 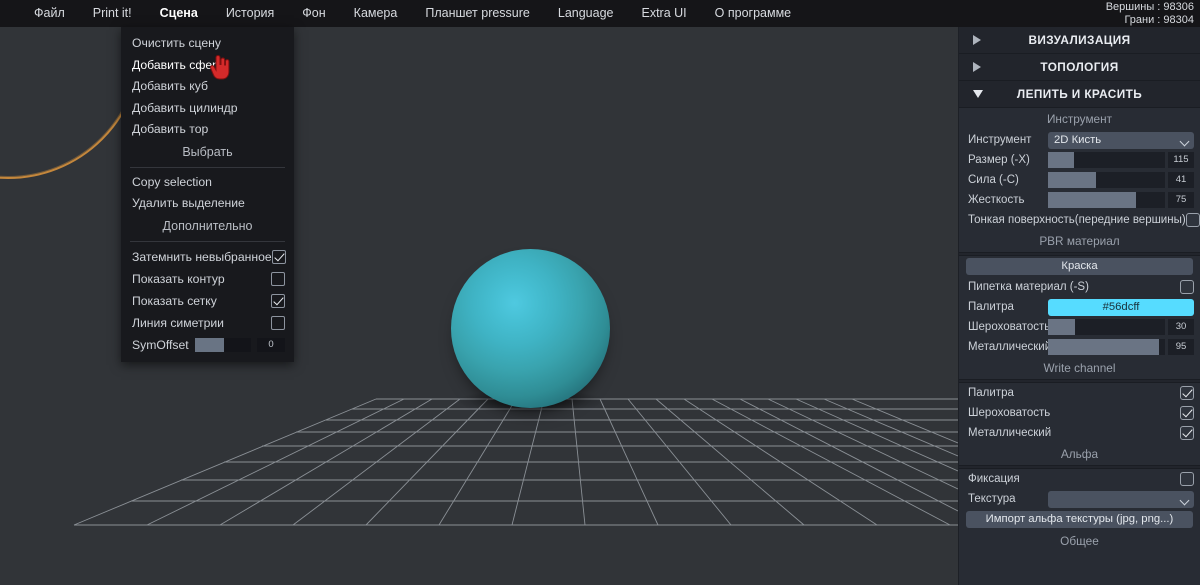 I want to click on slider-hardness-fill, so click(x=1092, y=200).